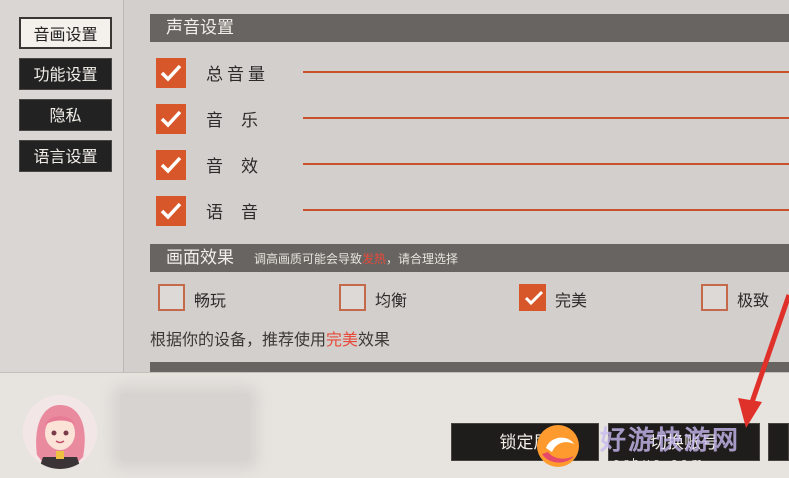 Image resolution: width=789 pixels, height=478 pixels. I want to click on master-volume-slider, so click(546, 72).